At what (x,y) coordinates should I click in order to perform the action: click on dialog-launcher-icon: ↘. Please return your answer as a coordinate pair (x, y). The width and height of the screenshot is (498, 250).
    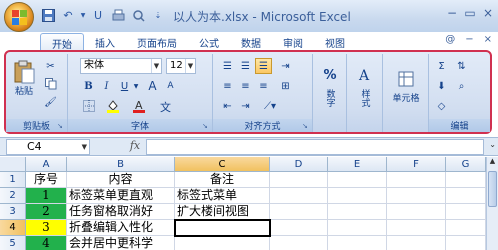
    Looking at the image, I should click on (61, 126).